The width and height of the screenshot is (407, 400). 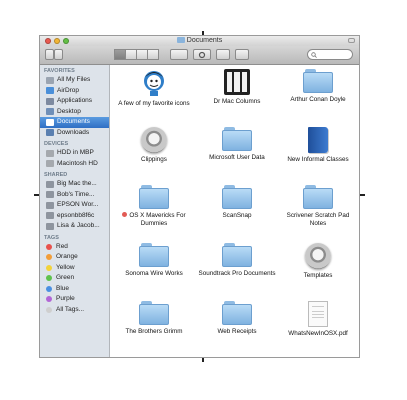 What do you see at coordinates (125, 214) in the screenshot?
I see `tag-dot-icon` at bounding box center [125, 214].